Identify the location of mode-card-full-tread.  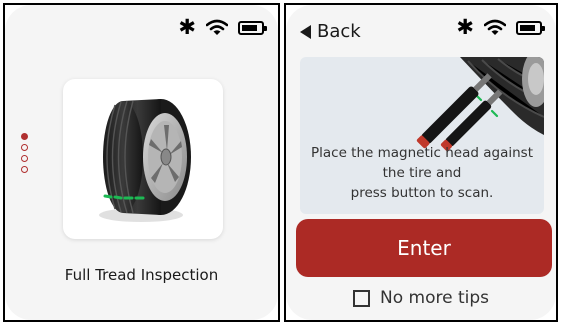
(143, 159).